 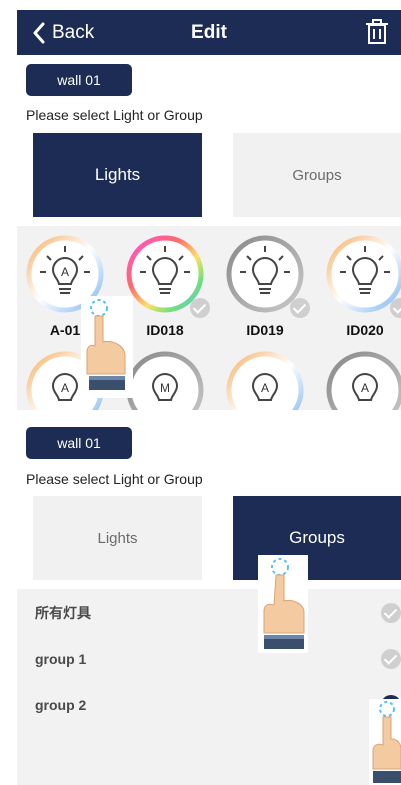 I want to click on light-label: ID018, so click(x=165, y=330).